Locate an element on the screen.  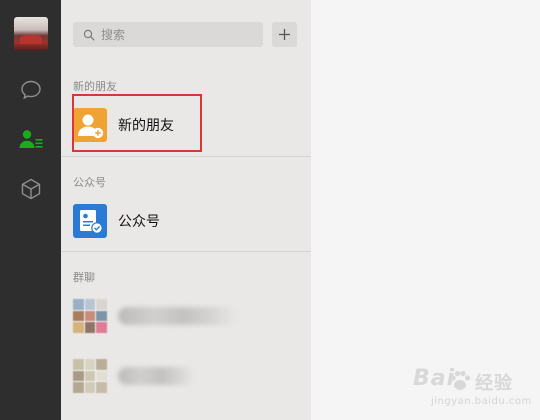
start-group-chat-button is located at coordinates (284, 34).